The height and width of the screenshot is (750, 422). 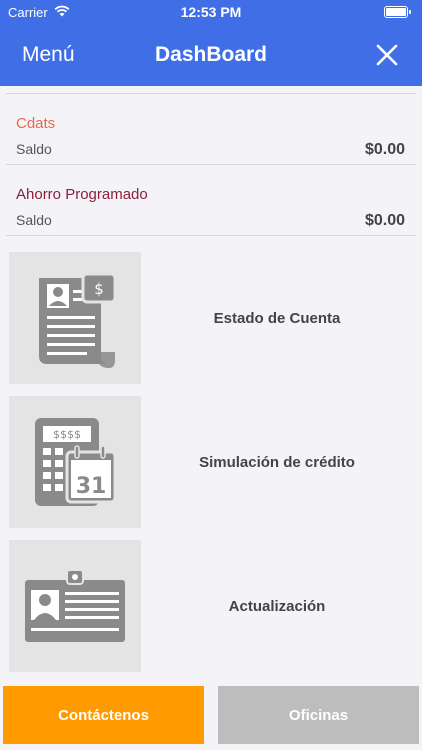 I want to click on carrier-label: Carrier, so click(x=28, y=12).